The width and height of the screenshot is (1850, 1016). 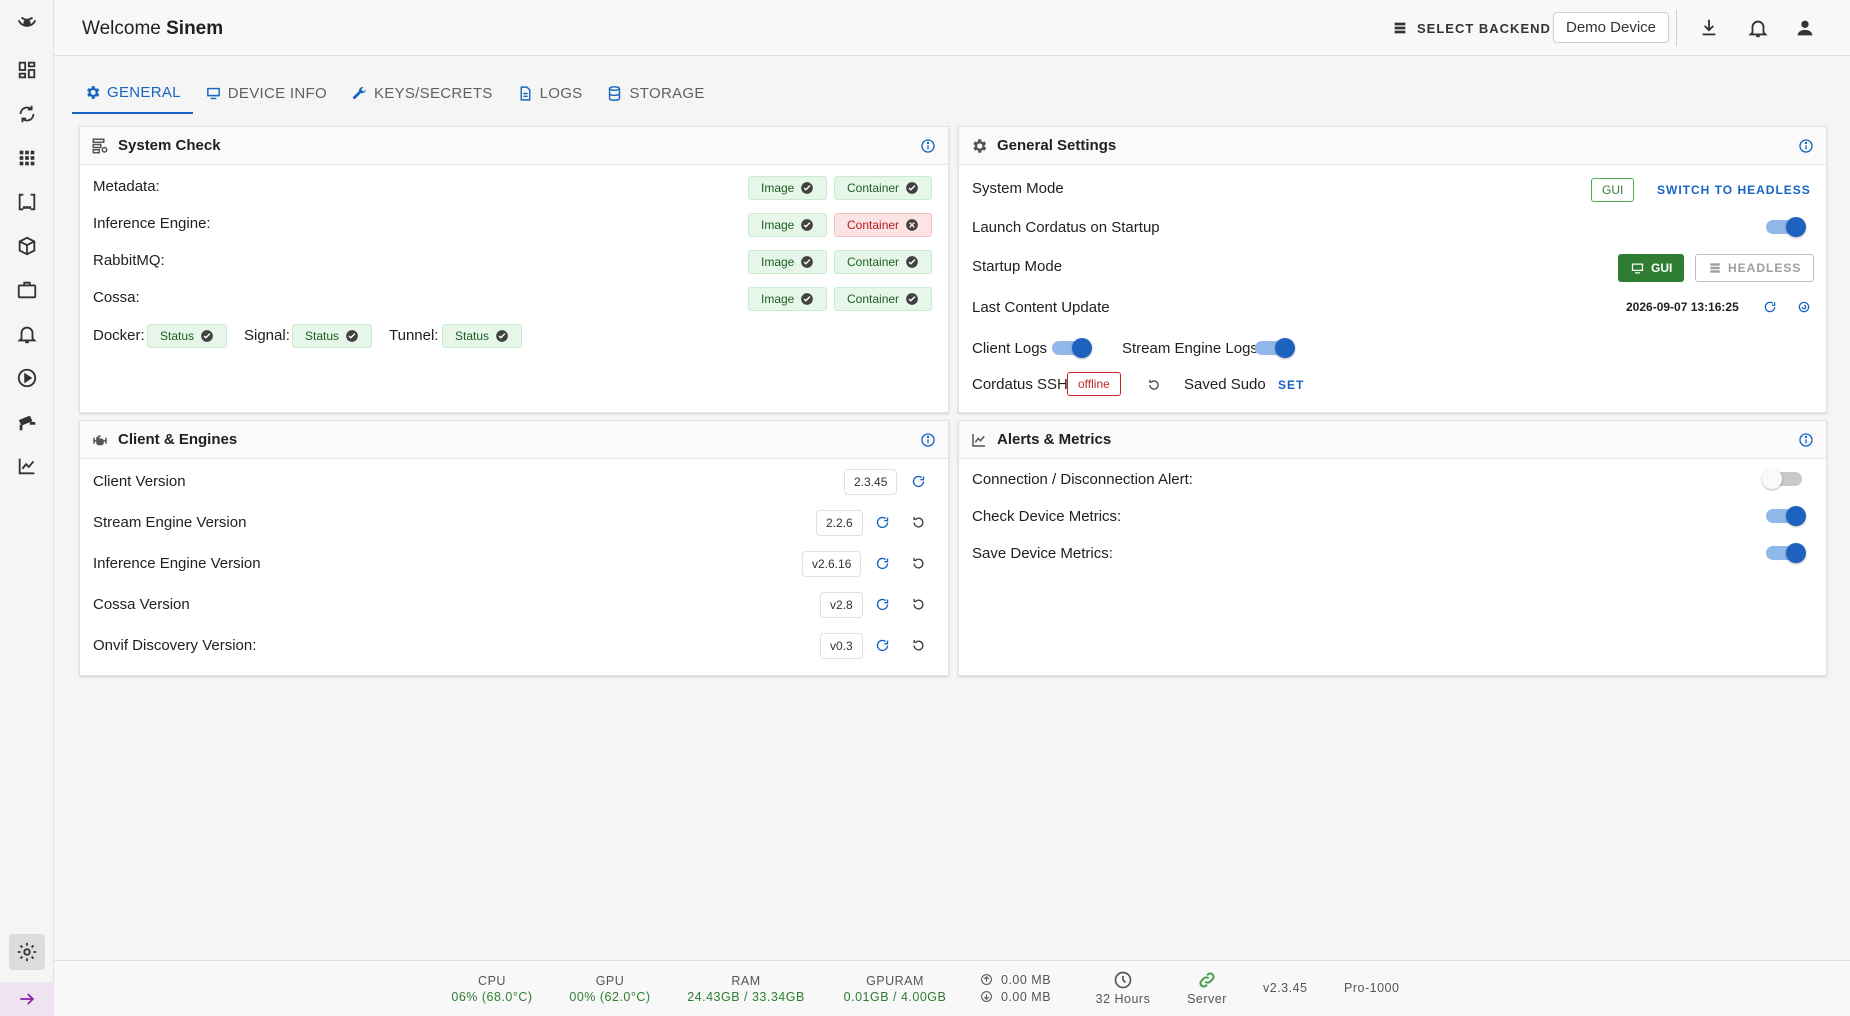 I want to click on last-content-update-value: 2026-09-07 13:16:25, so click(x=1682, y=307).